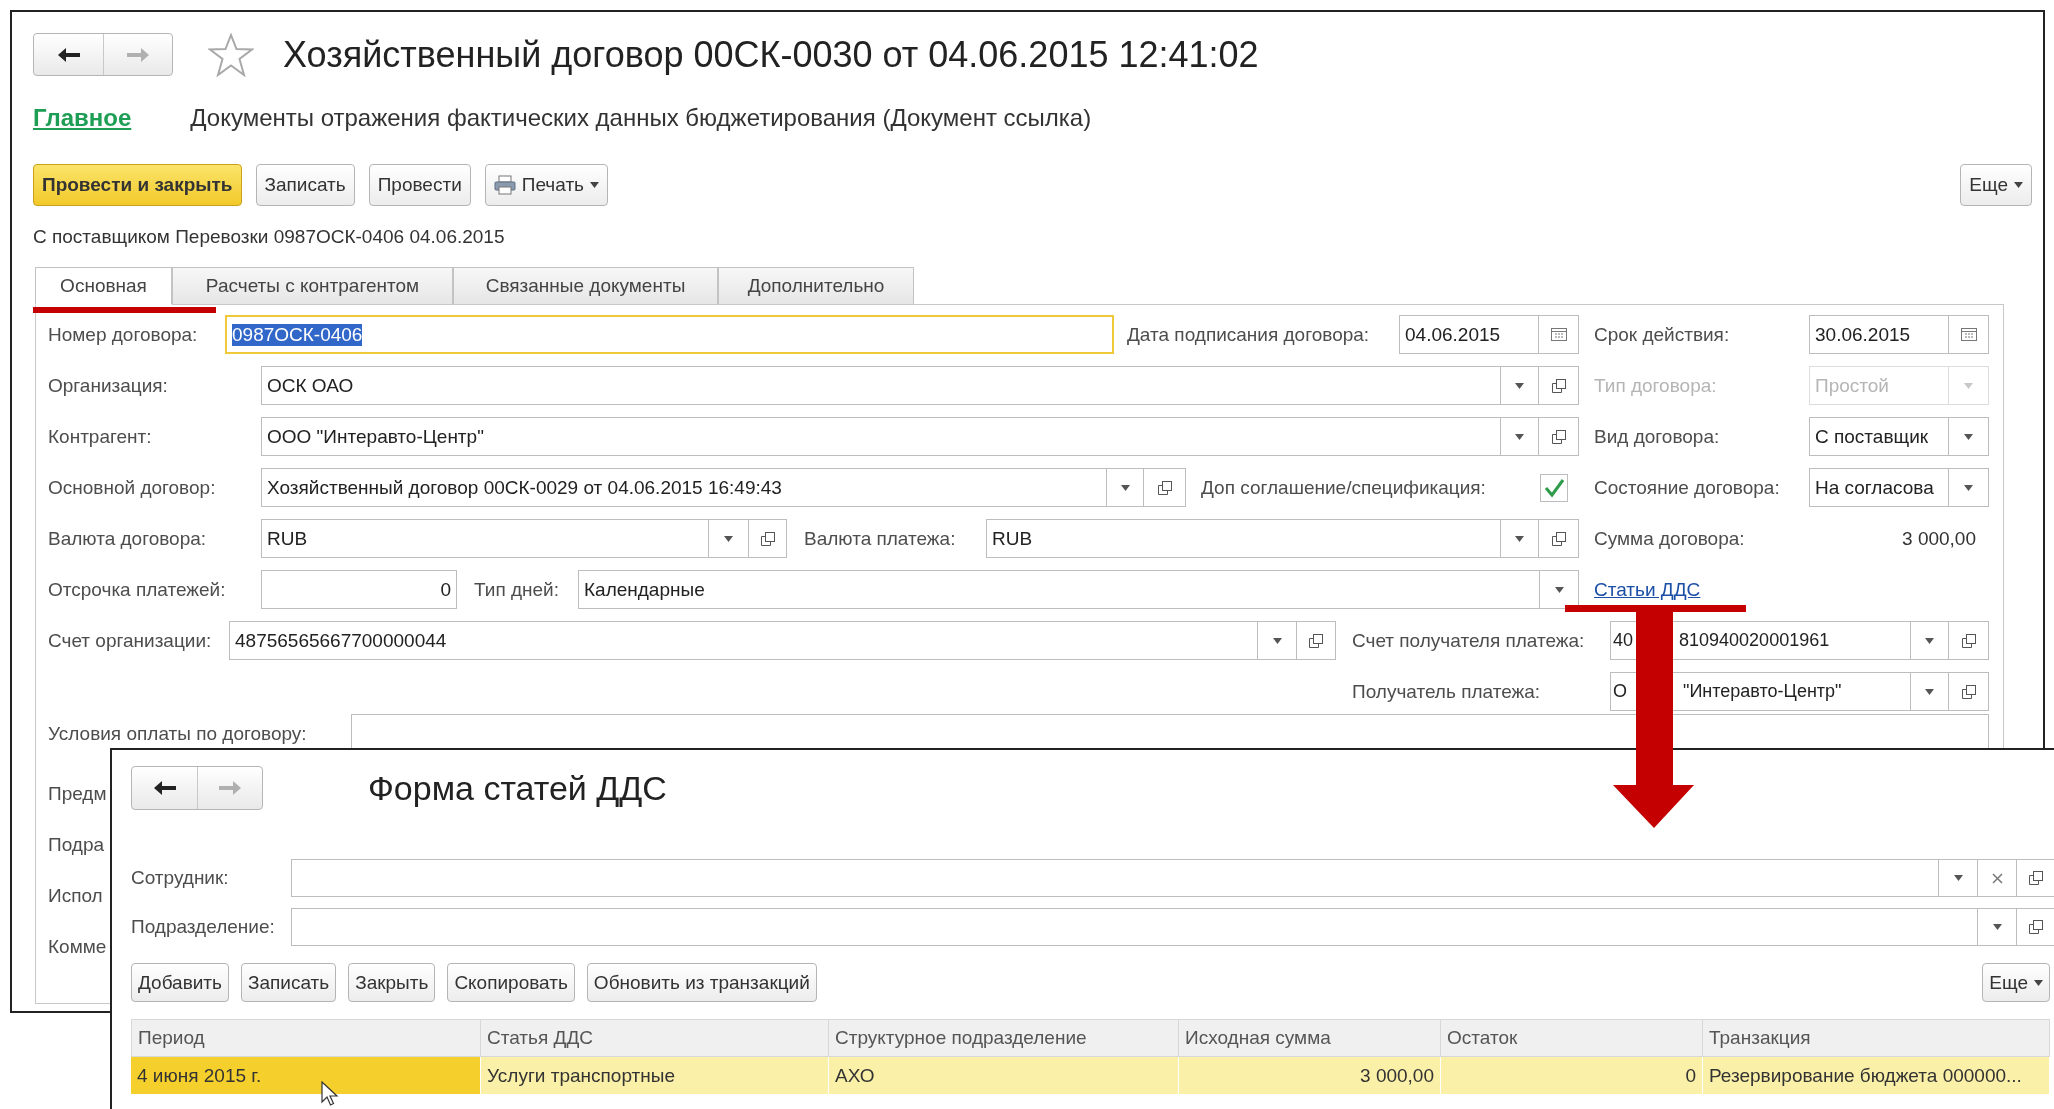 The width and height of the screenshot is (2054, 1109). I want to click on tab: Связанные документы, so click(585, 285).